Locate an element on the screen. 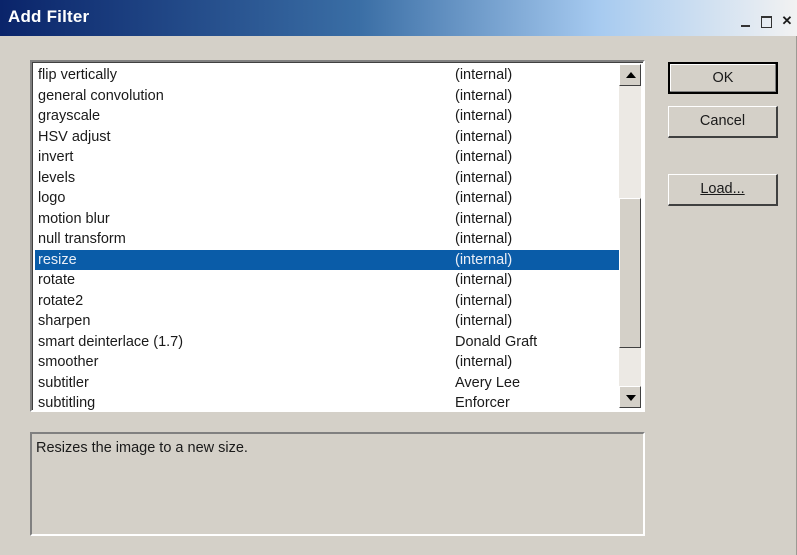 The height and width of the screenshot is (555, 797). filter-name: HSV adjust is located at coordinates (74, 136).